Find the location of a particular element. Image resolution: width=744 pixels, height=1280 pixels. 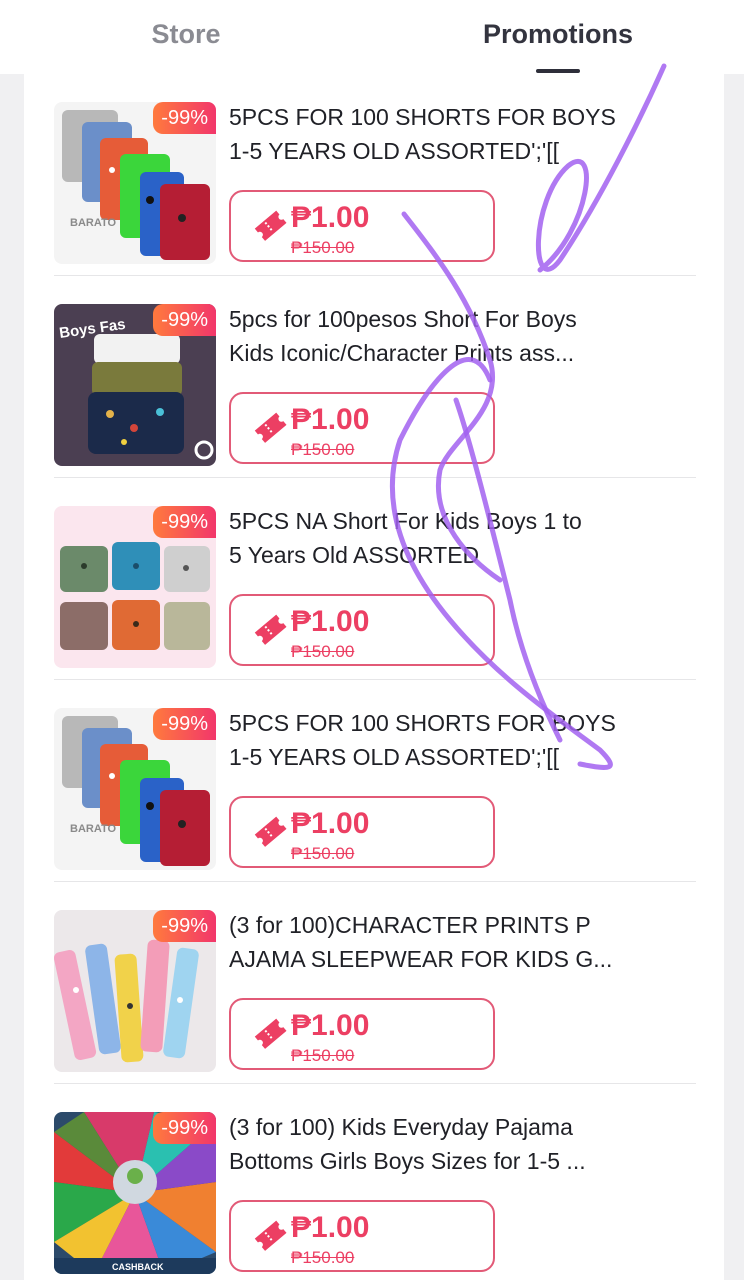

active-tab-indicator is located at coordinates (558, 71).